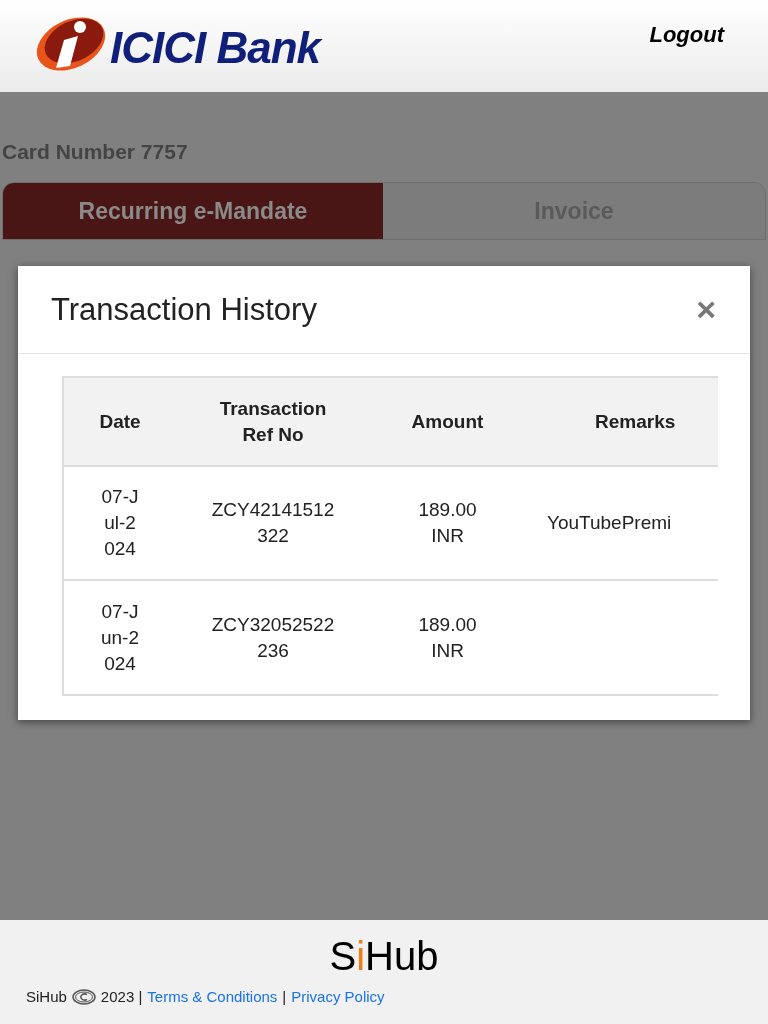 This screenshot has height=1024, width=768. Describe the element at coordinates (706, 309) in the screenshot. I see `close-button: ×` at that location.